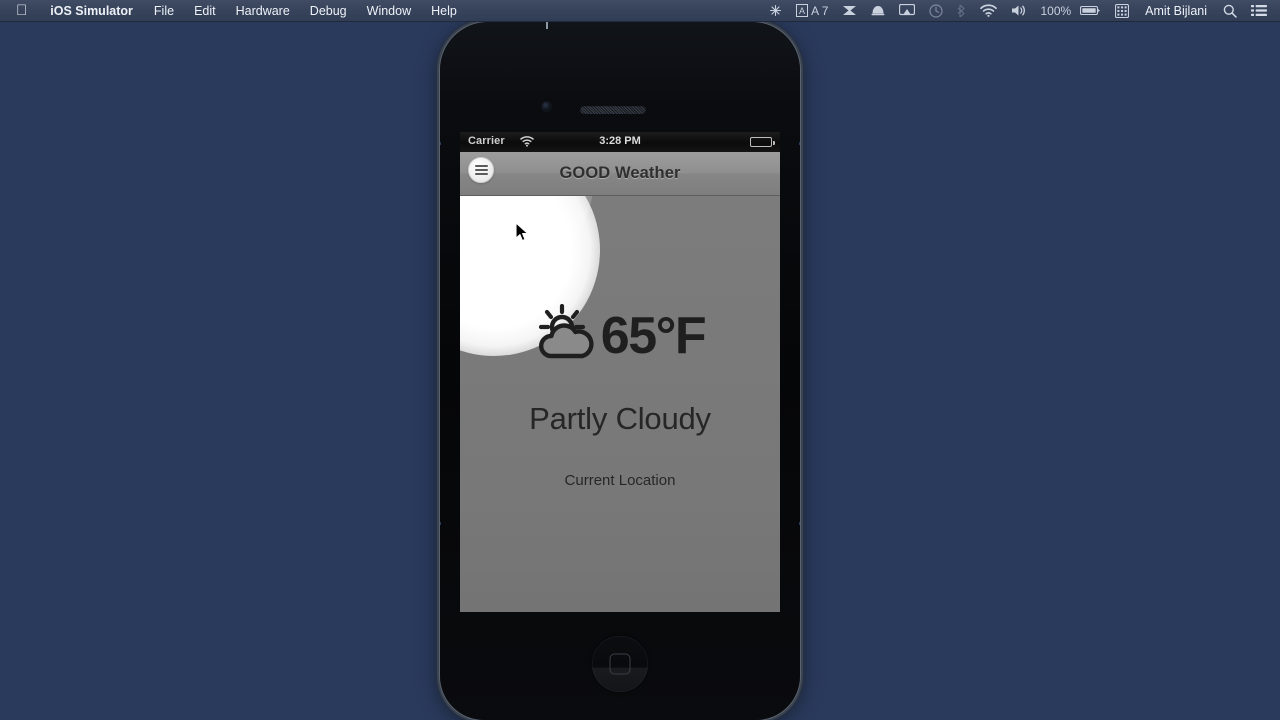 The image size is (1280, 720). What do you see at coordinates (1018, 10) in the screenshot?
I see `volume-icon` at bounding box center [1018, 10].